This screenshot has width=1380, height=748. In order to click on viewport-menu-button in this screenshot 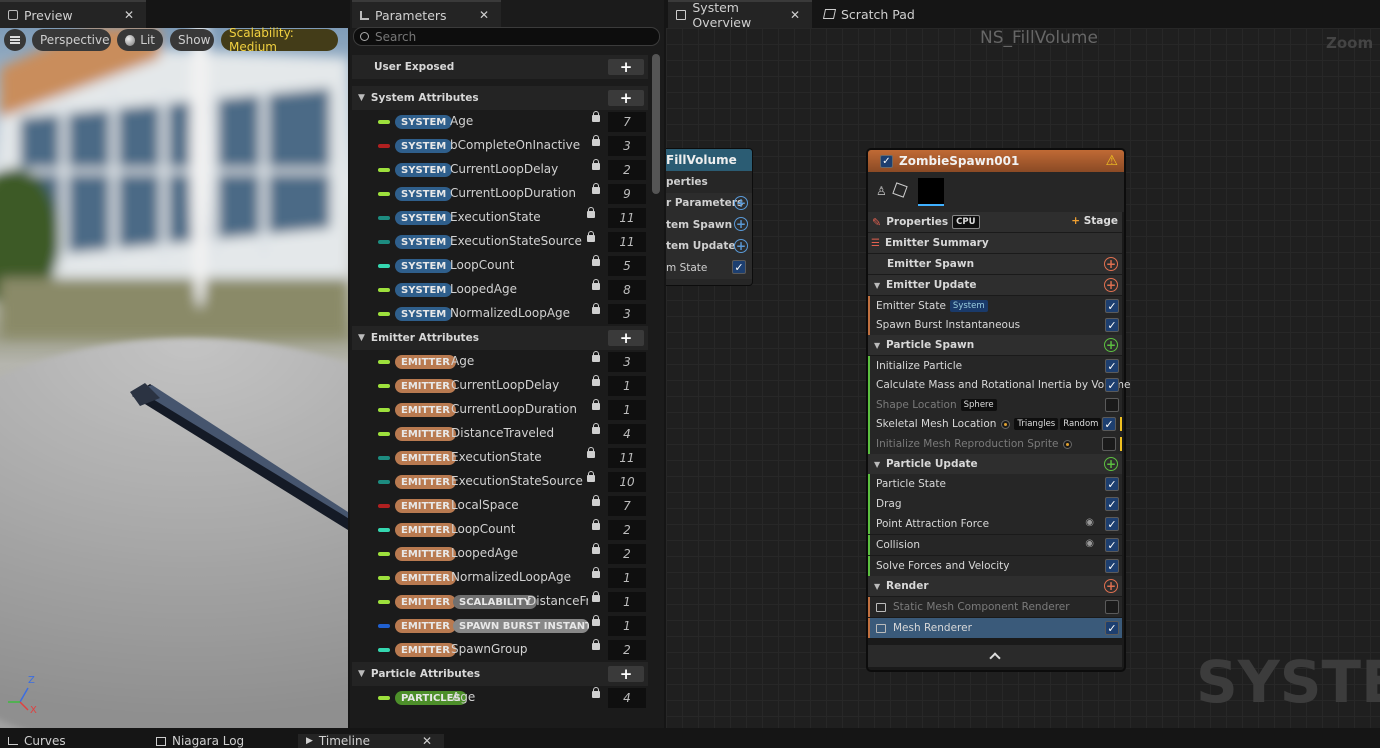, I will do `click(15, 40)`.